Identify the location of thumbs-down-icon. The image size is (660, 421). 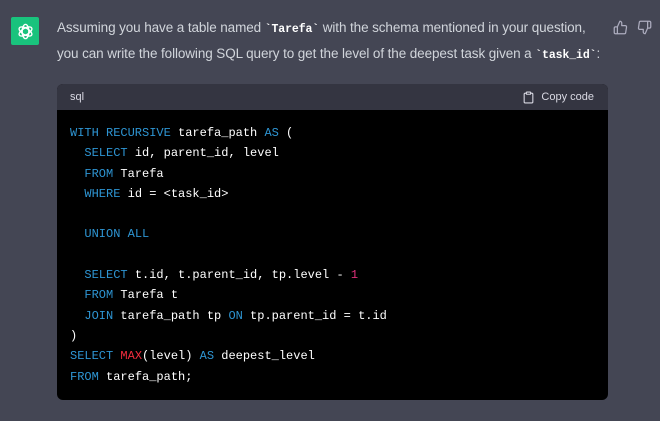
(644, 27).